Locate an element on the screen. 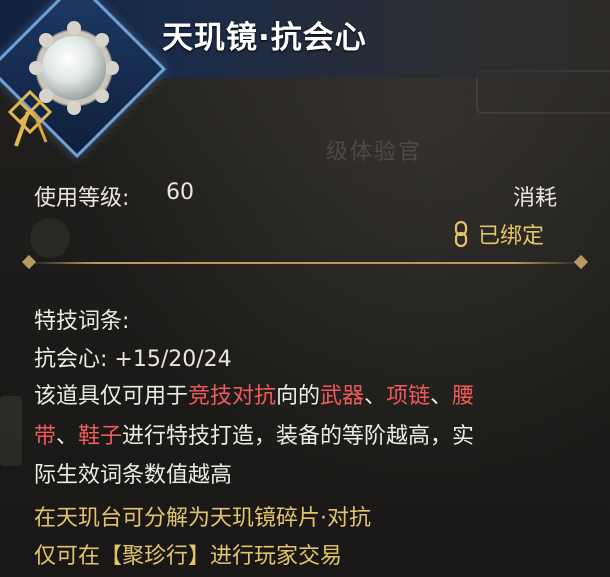 The width and height of the screenshot is (610, 577). description-line-3: 际生效词条数值越高 is located at coordinates (133, 475).